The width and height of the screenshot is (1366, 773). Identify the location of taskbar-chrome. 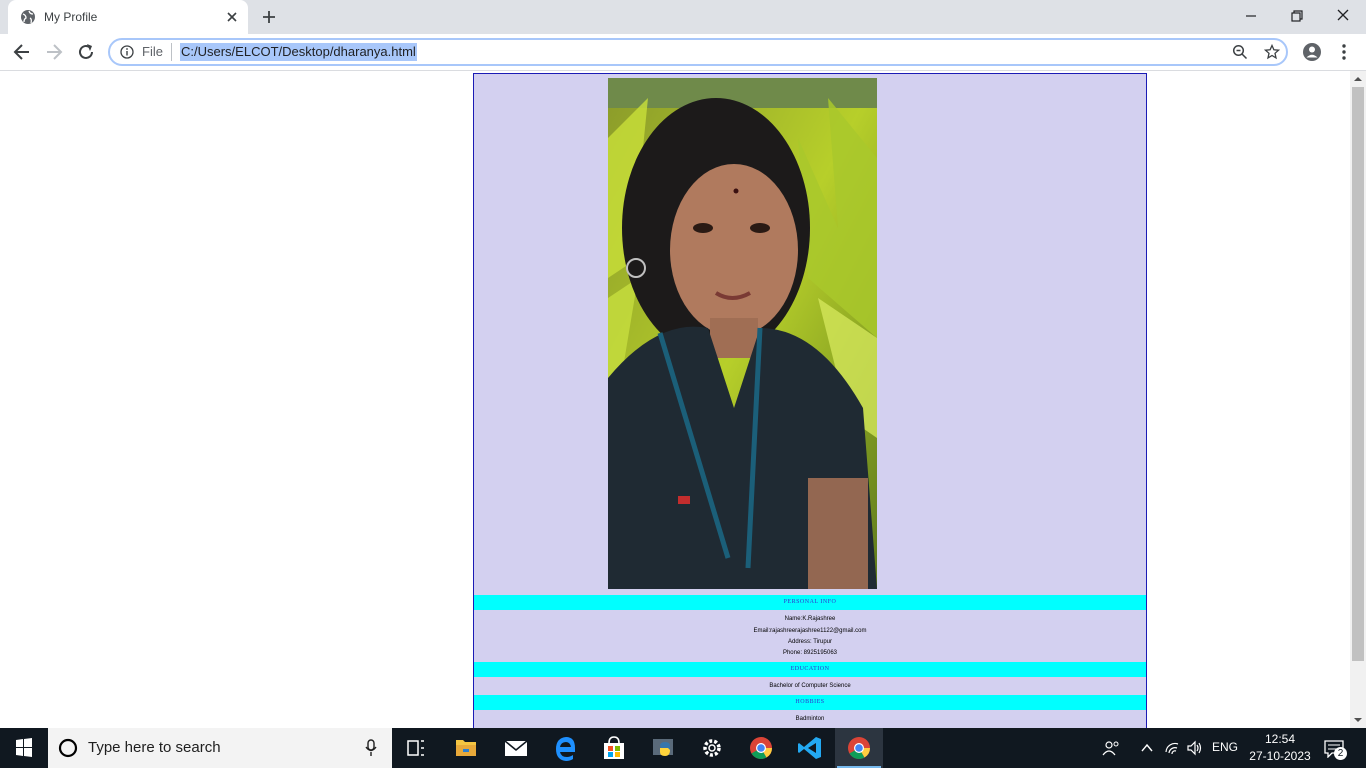
(761, 748).